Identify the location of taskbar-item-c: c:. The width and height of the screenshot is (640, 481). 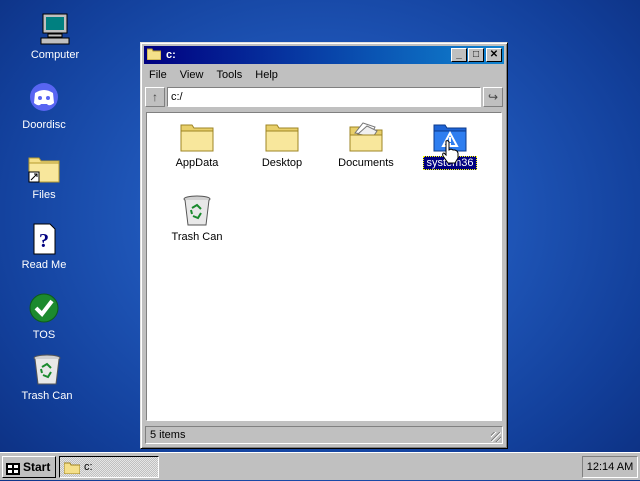
(109, 467).